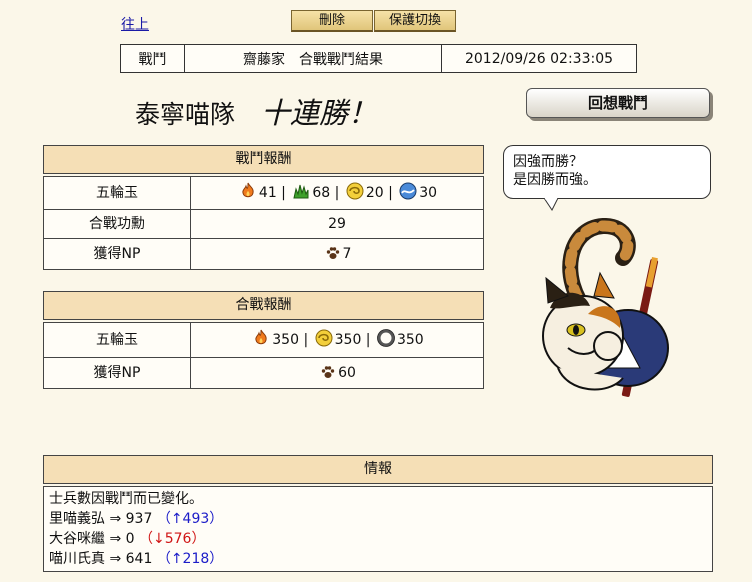  I want to click on general-name: 大谷咪繼, so click(77, 539).